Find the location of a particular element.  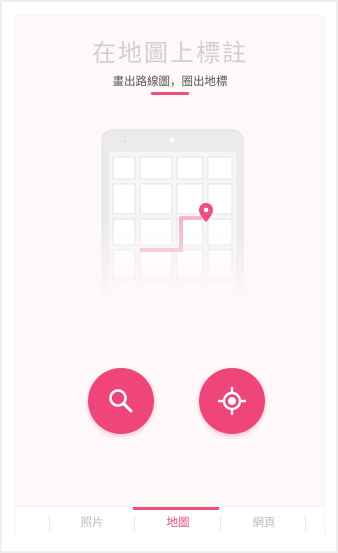

page-title: 在地圖上標註 is located at coordinates (170, 53).